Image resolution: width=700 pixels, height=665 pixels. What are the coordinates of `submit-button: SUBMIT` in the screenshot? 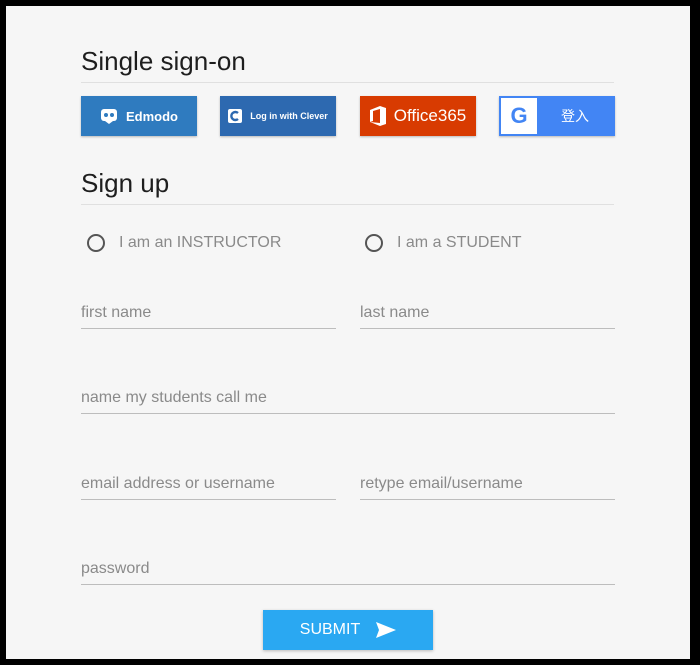 It's located at (348, 630).